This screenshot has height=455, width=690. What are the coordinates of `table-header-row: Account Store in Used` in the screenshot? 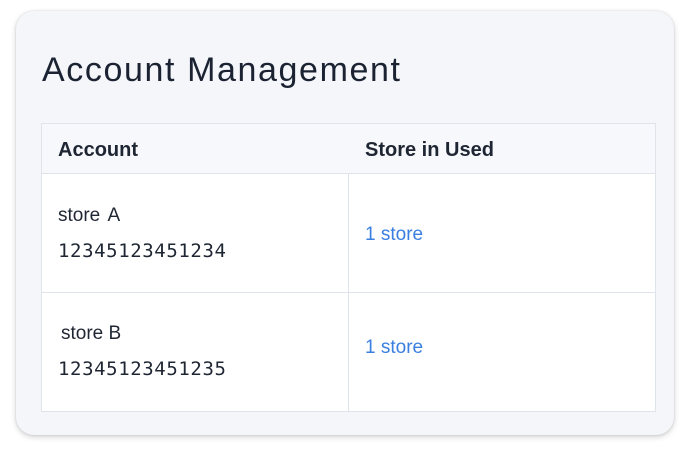 It's located at (348, 149).